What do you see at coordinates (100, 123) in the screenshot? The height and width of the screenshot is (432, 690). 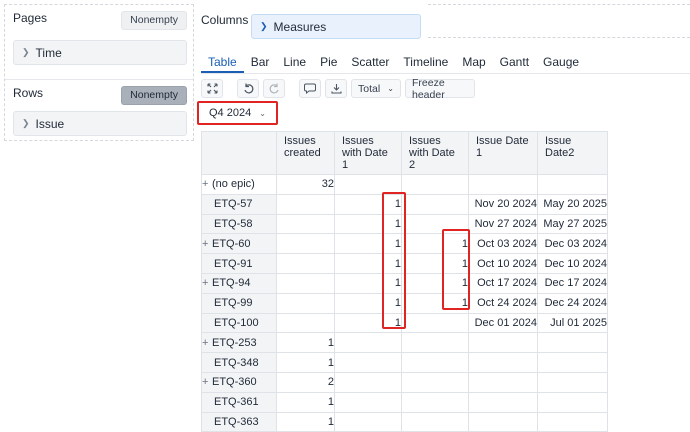 I see `issue-dimension-chip: ❯ Issue` at bounding box center [100, 123].